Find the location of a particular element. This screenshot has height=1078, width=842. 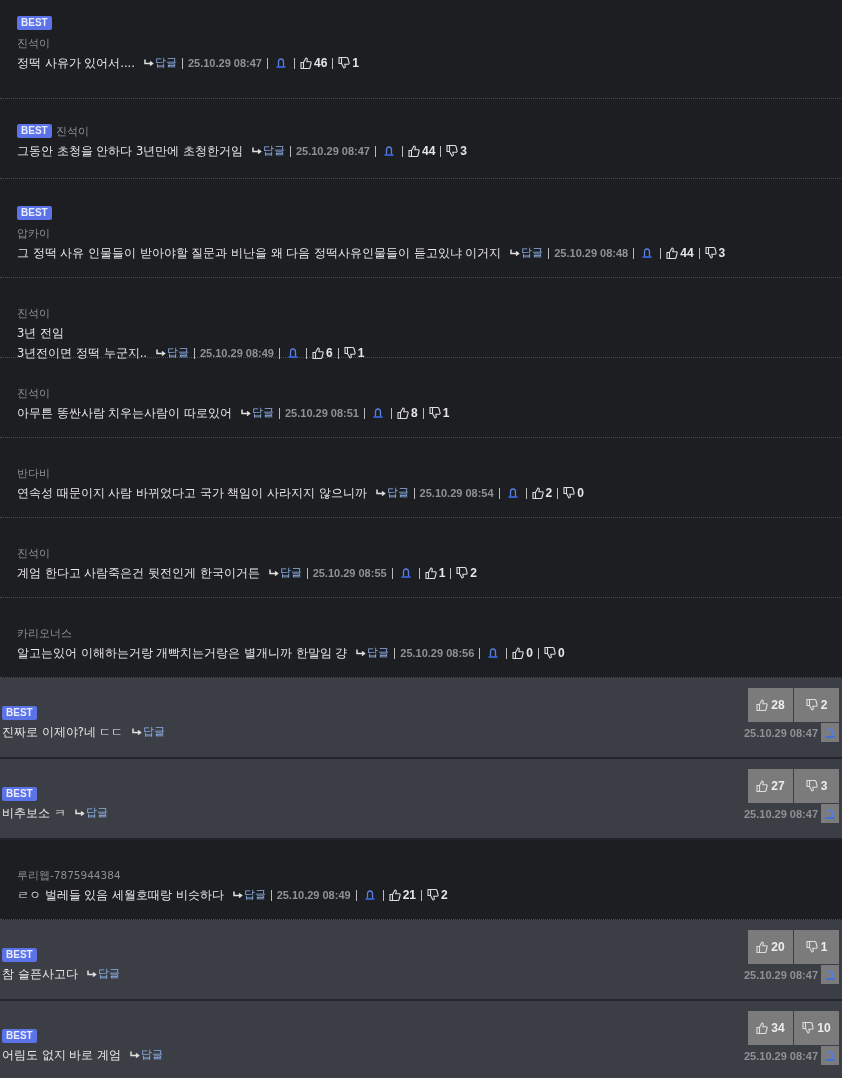

like-button: 34 is located at coordinates (770, 1028).